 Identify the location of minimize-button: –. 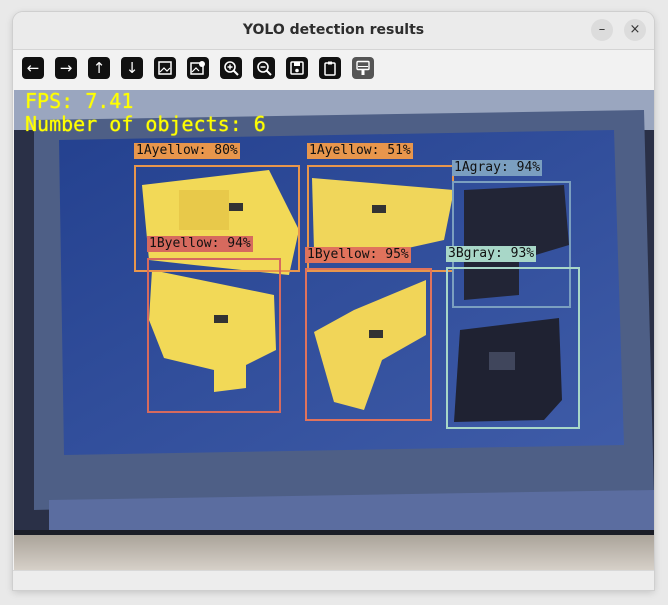
(602, 30).